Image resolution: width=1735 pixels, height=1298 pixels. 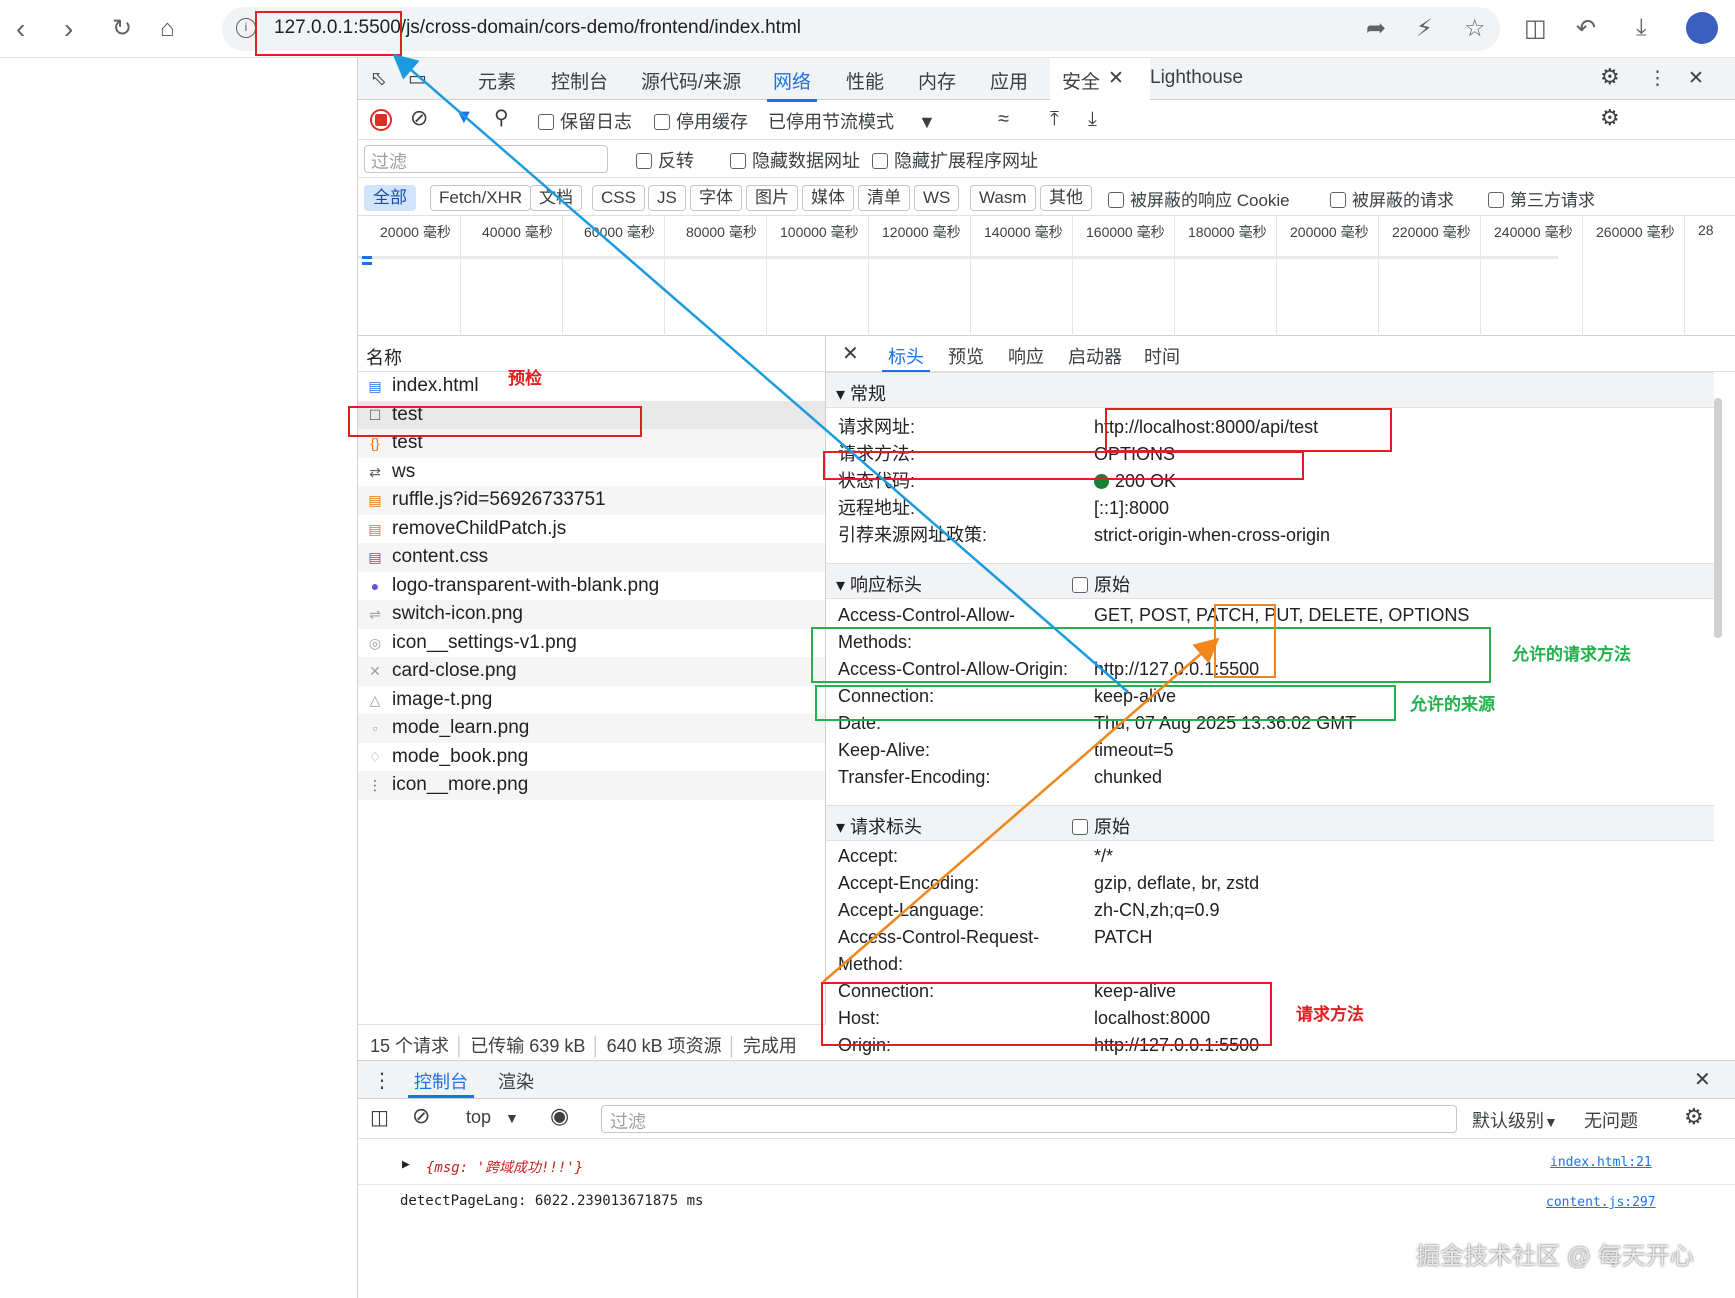 I want to click on watermark: 掘金技术社区 @ 每天开心, so click(x=1555, y=1256).